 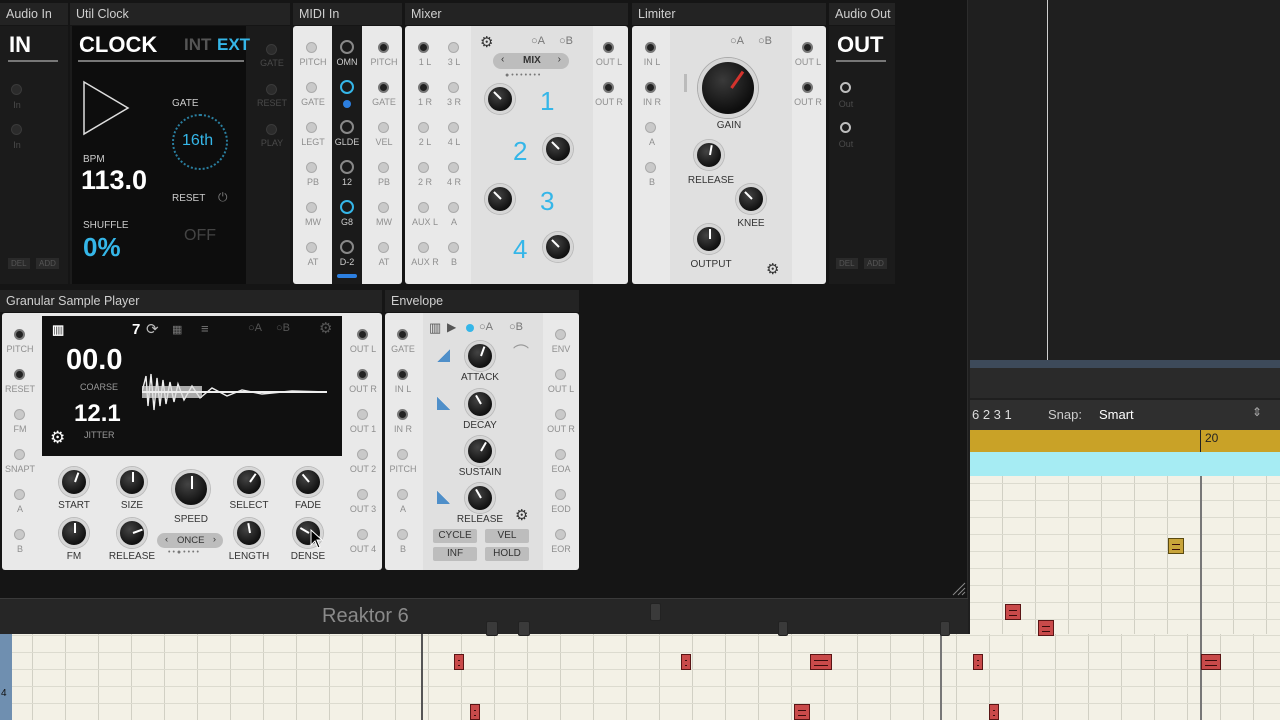 What do you see at coordinates (383, 247) in the screenshot?
I see `at-out-jack` at bounding box center [383, 247].